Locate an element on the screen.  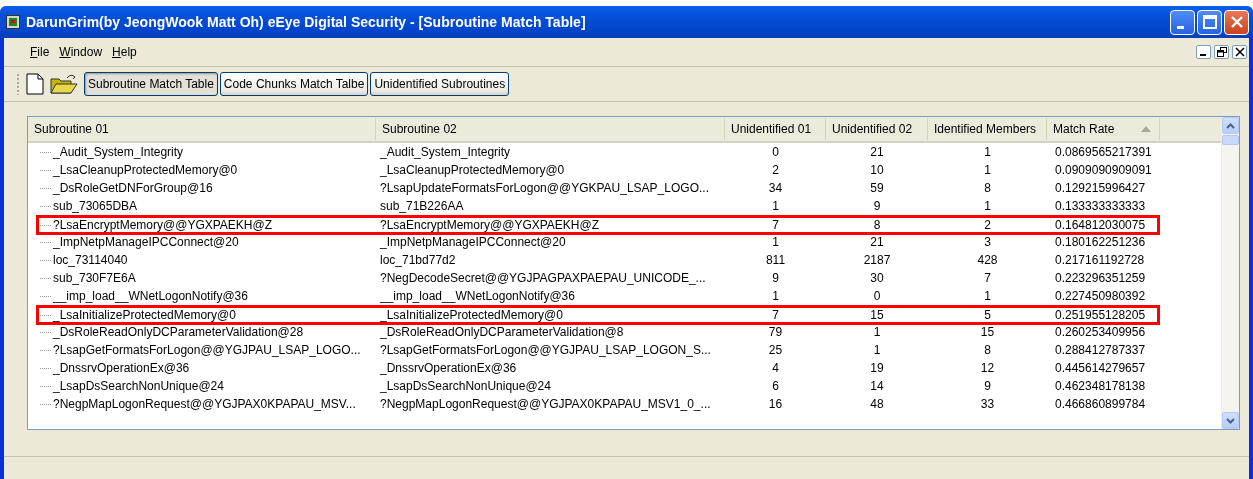
table-cell-text: 79 is located at coordinates (775, 332).